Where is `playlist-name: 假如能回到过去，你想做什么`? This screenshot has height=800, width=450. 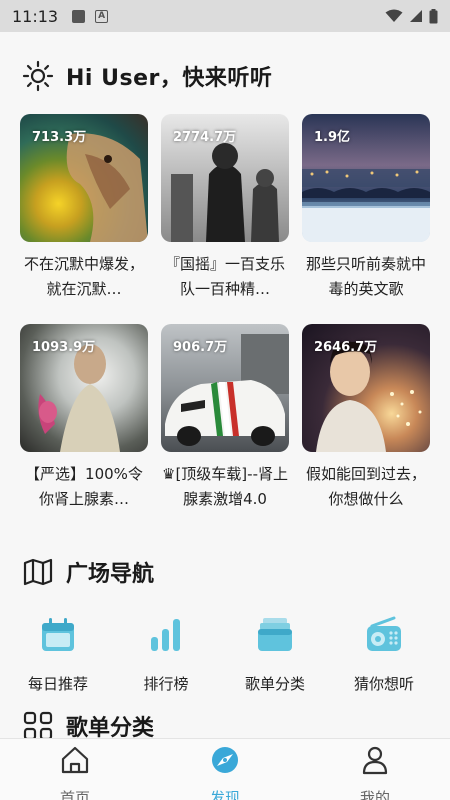 playlist-name: 假如能回到过去，你想做什么 is located at coordinates (365, 486).